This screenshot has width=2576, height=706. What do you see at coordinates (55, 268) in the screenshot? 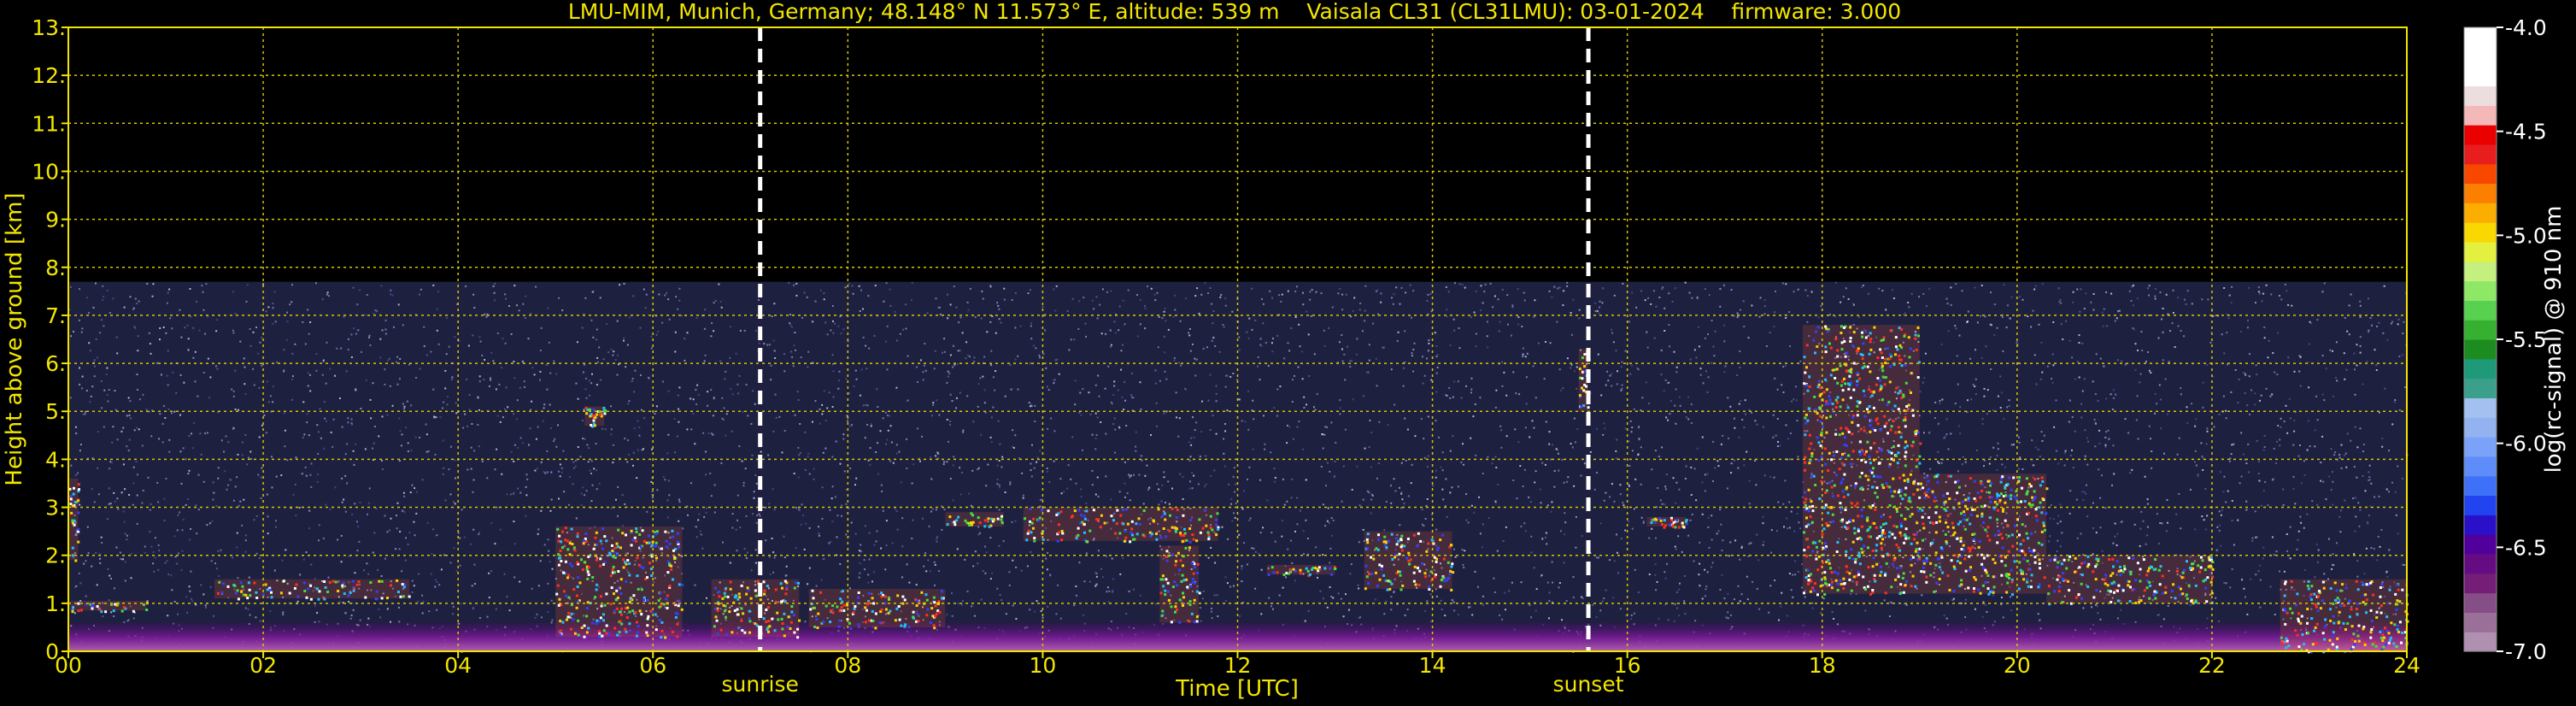
I see `y-tick-label: 8.` at bounding box center [55, 268].